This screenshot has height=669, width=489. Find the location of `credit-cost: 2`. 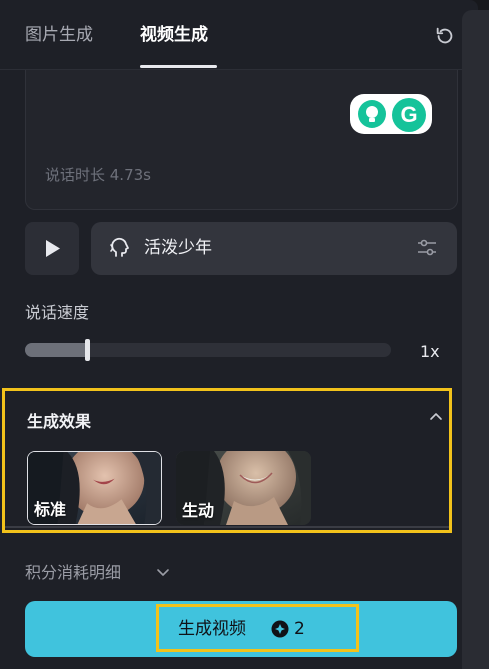

credit-cost: 2 is located at coordinates (299, 629).